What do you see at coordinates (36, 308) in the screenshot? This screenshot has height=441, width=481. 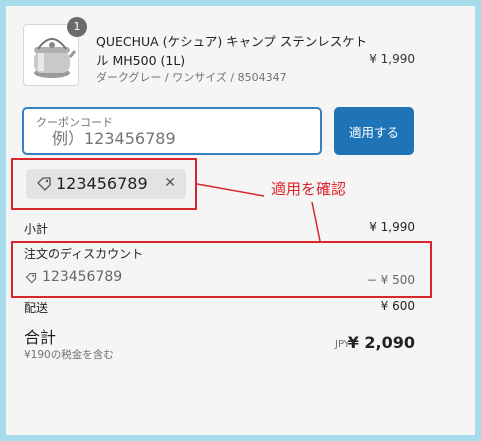 I see `shipping-label: 配送` at bounding box center [36, 308].